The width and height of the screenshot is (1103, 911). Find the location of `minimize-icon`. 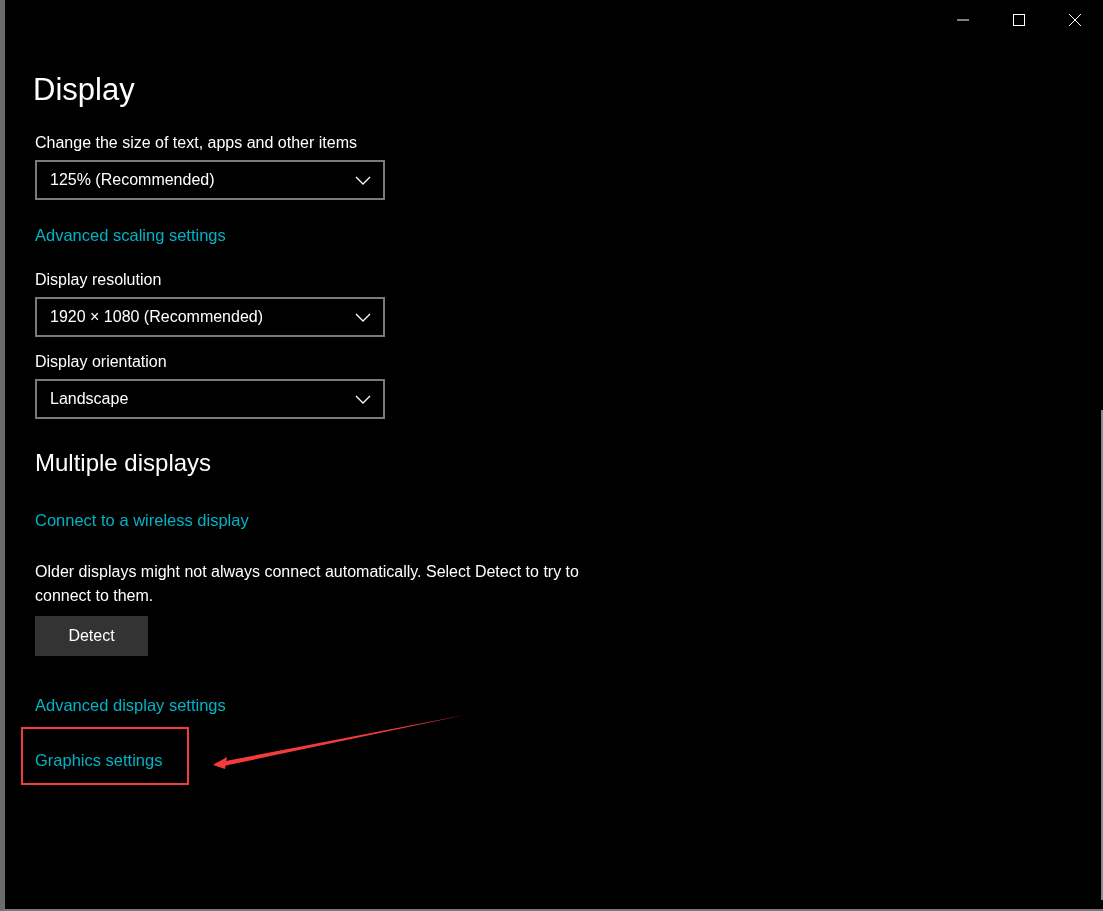

minimize-icon is located at coordinates (963, 20).